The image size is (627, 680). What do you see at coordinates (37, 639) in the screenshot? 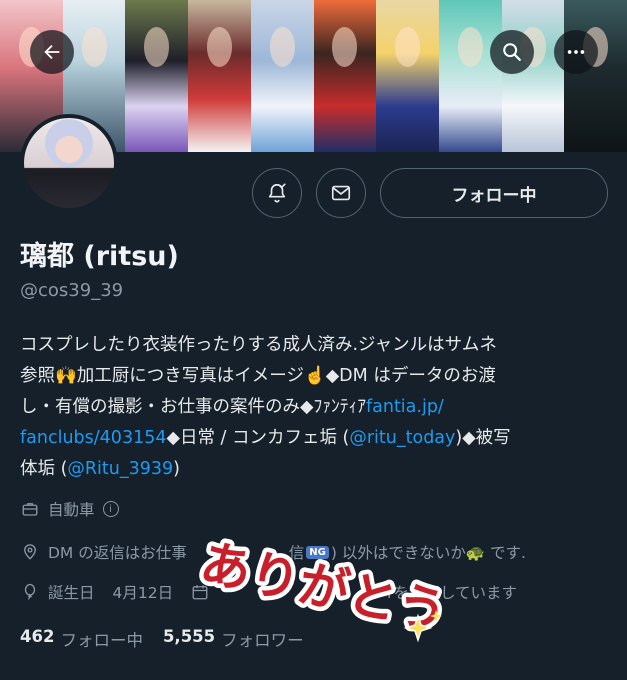
I see `following-count: 462` at bounding box center [37, 639].